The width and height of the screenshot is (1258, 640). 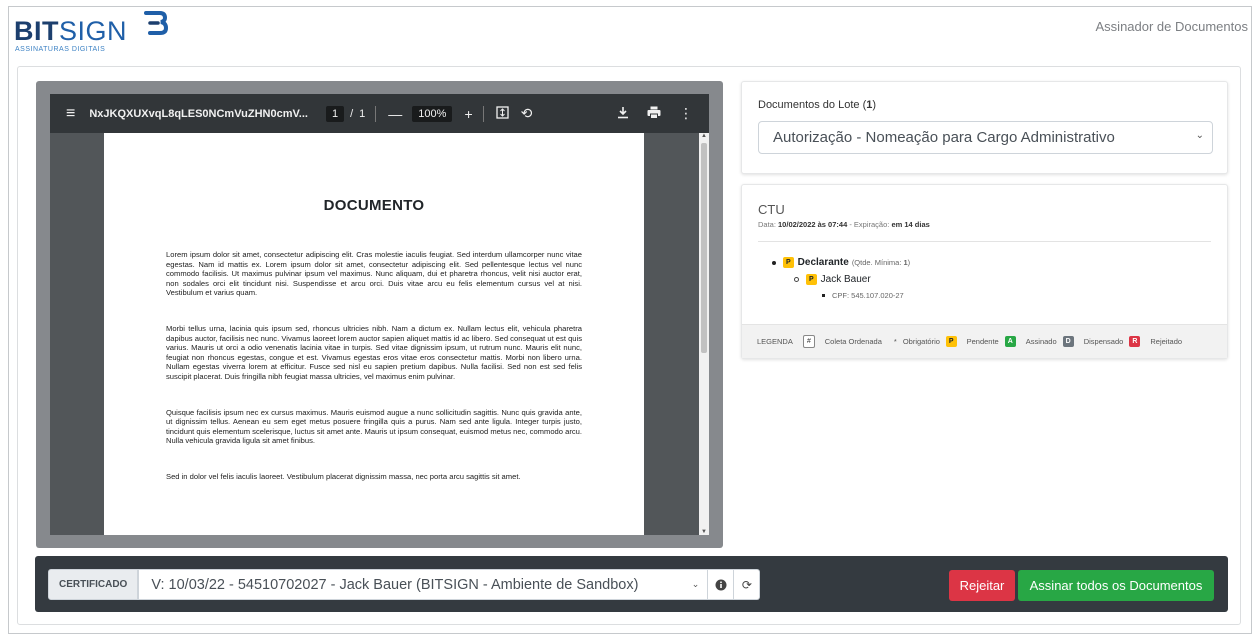 I want to click on toolbar-actions: ⋮, so click(x=655, y=113).